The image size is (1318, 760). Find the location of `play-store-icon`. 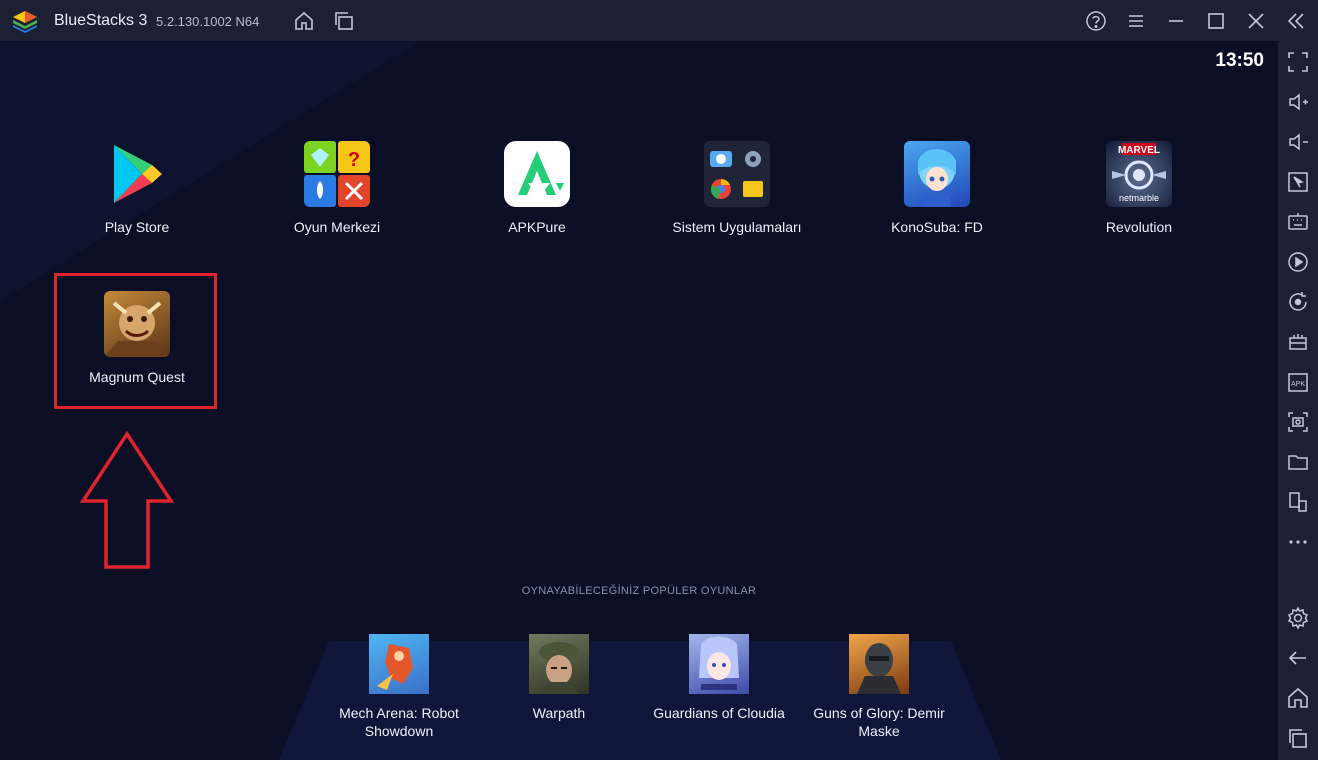

play-store-icon is located at coordinates (137, 174).